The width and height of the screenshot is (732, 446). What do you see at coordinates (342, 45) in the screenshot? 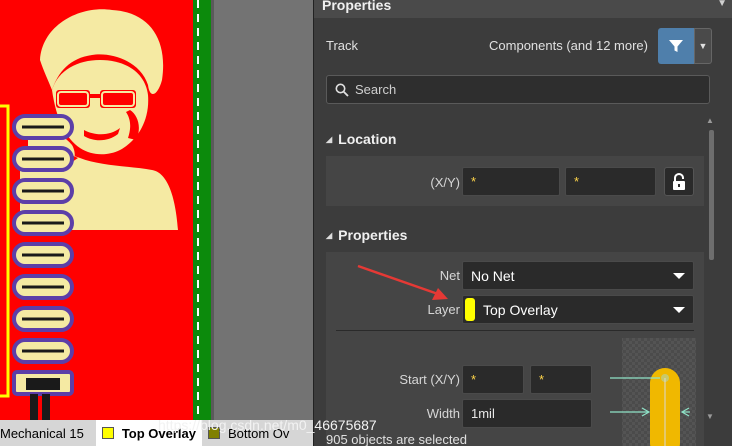
I see `object-kind-label: Track` at bounding box center [342, 45].